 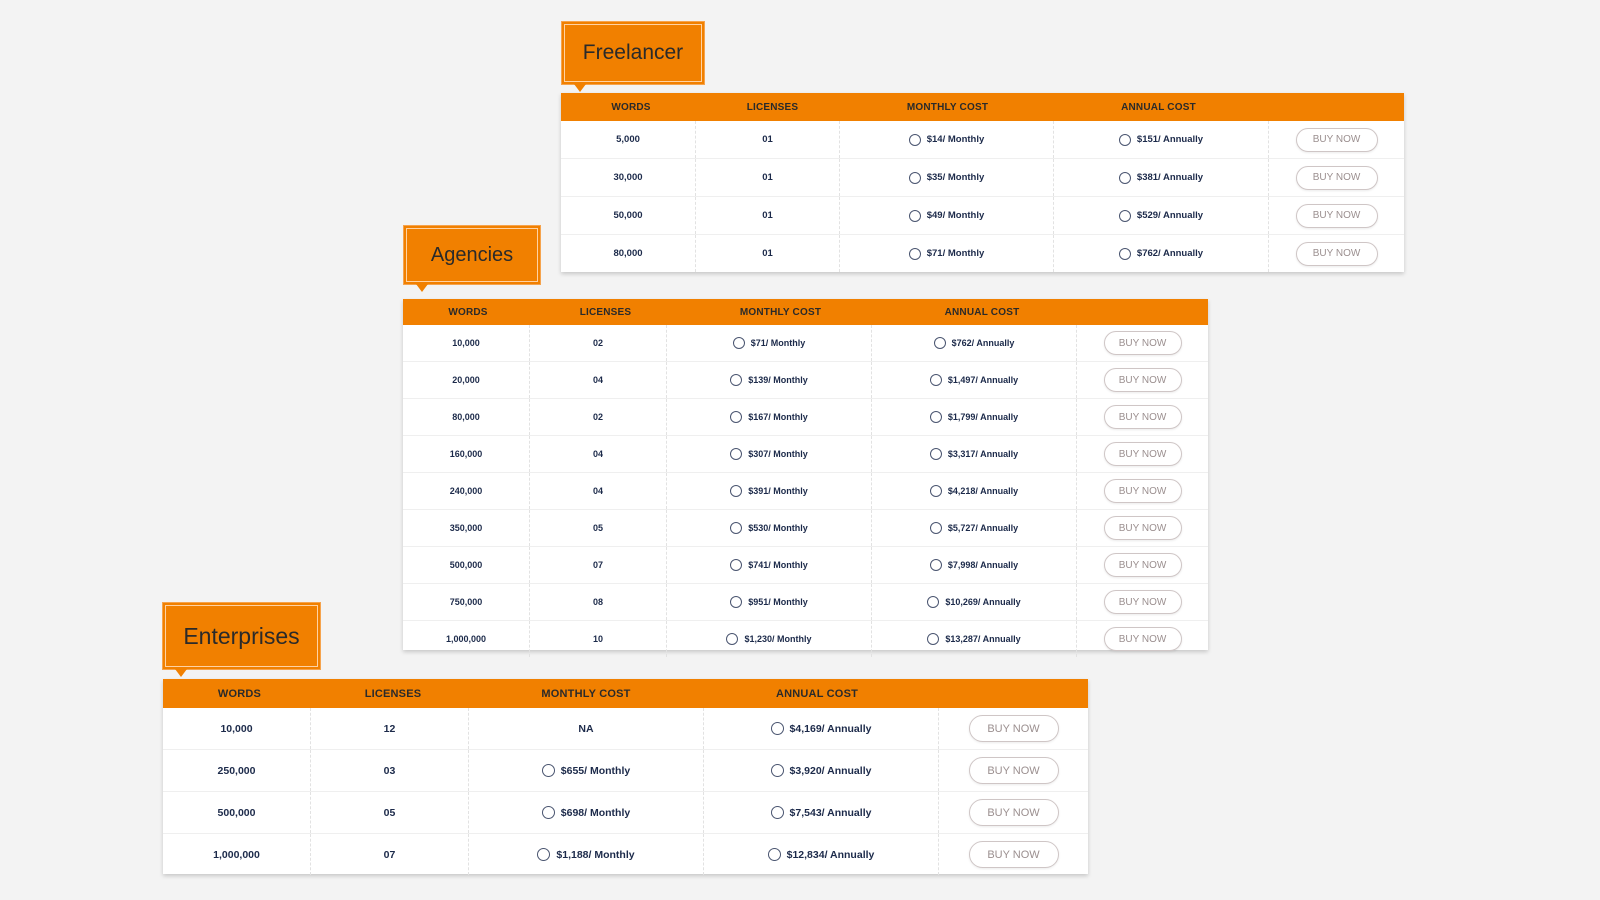 What do you see at coordinates (821, 770) in the screenshot?
I see `annual-option: $3,920/ Annually` at bounding box center [821, 770].